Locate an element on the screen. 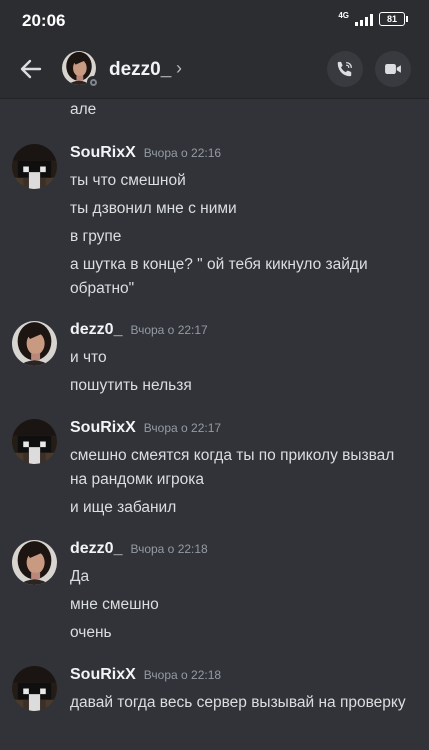  video-call-button is located at coordinates (393, 69).